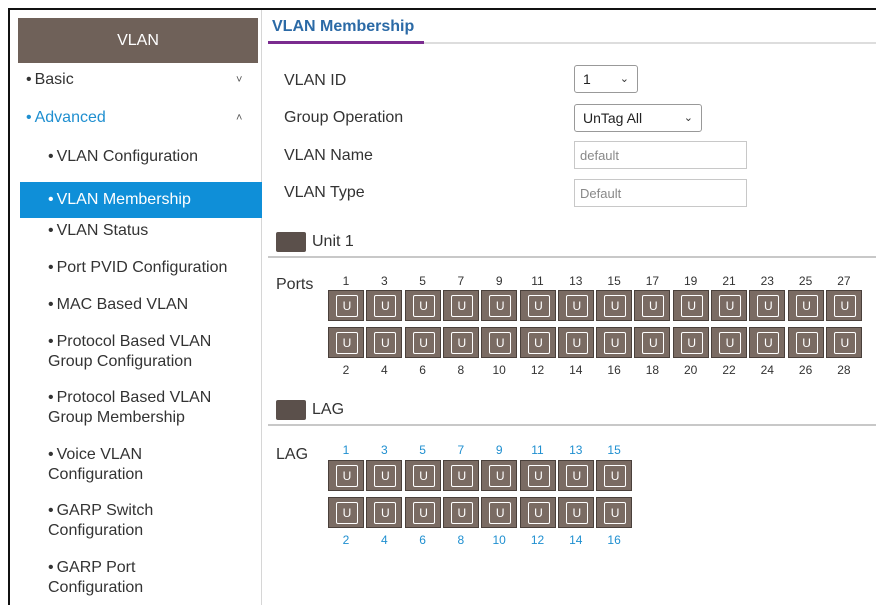 The height and width of the screenshot is (605, 876). I want to click on sidebar-item-voice-vlan-configuration: • Voice VLAN Configuration, so click(136, 465).